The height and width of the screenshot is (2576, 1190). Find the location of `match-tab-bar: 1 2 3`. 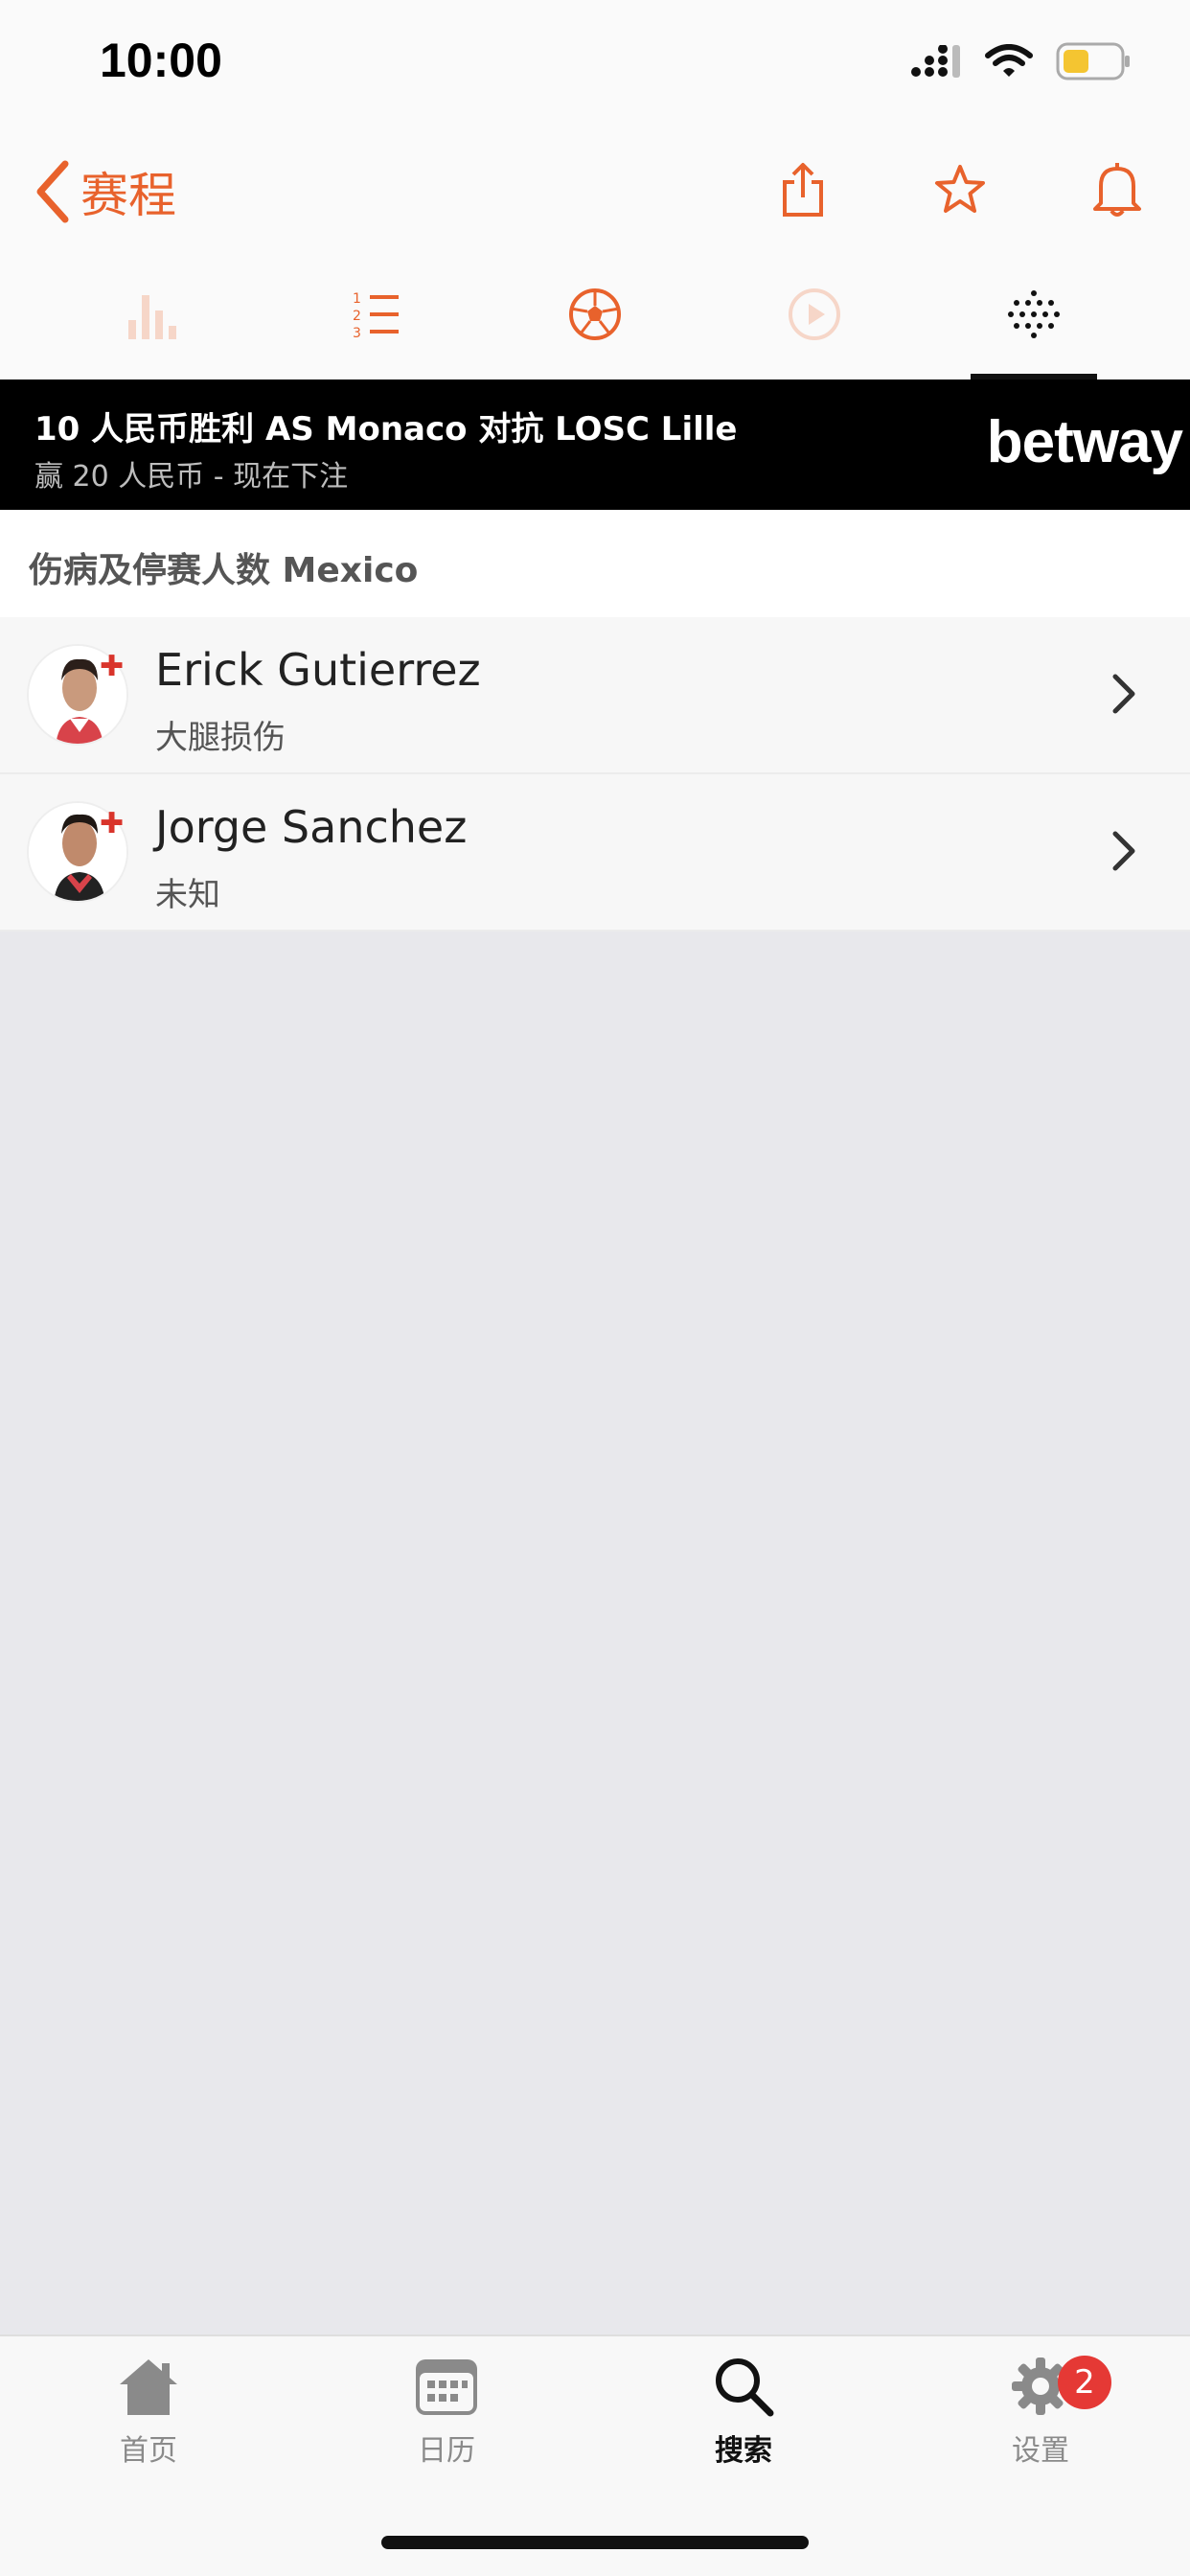

match-tab-bar: 1 2 3 is located at coordinates (595, 314).